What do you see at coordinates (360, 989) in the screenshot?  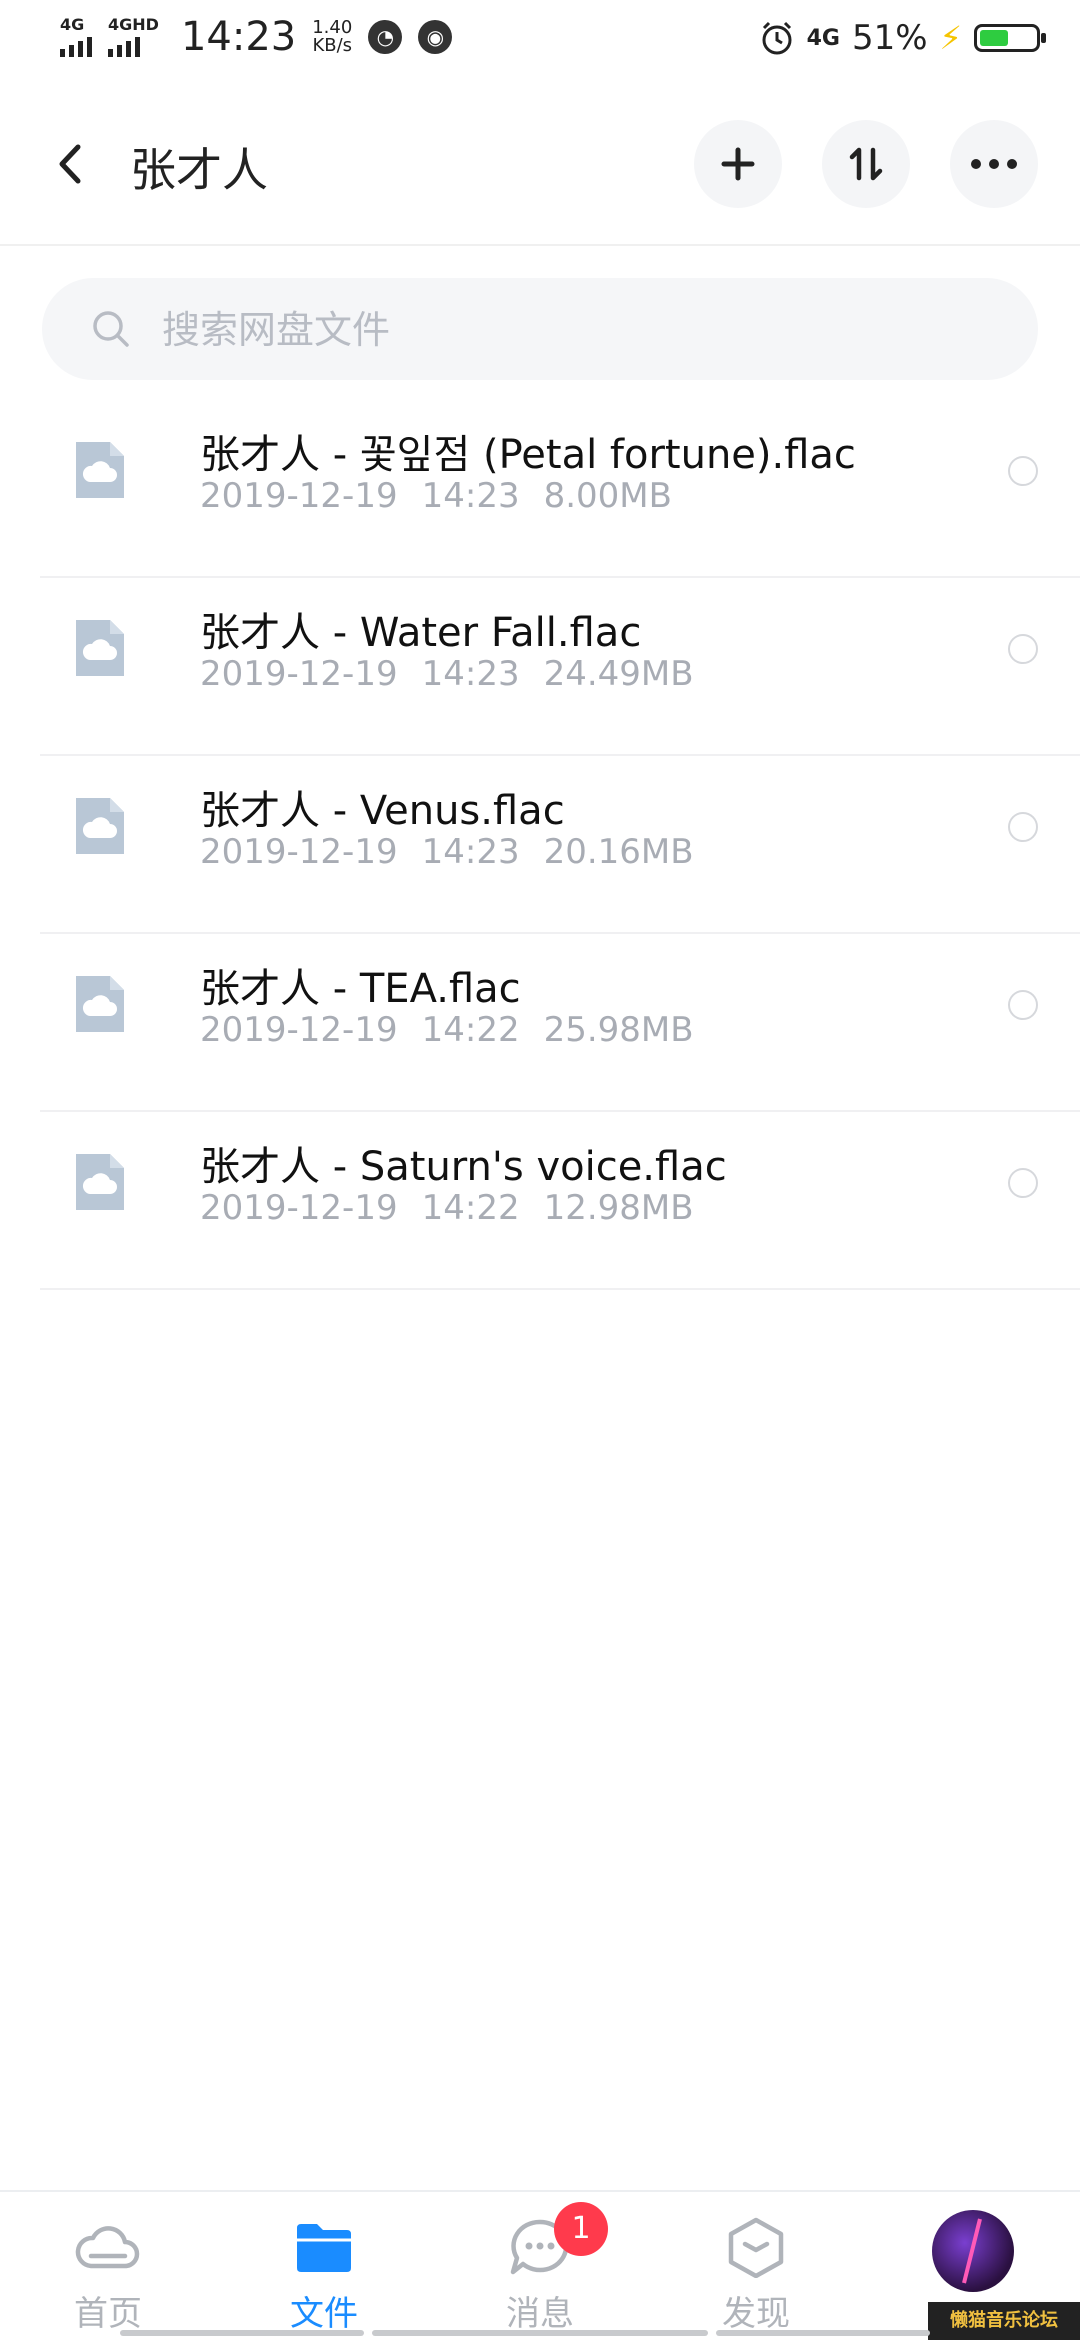 I see `file-name: 张才人 - TEA.flac` at bounding box center [360, 989].